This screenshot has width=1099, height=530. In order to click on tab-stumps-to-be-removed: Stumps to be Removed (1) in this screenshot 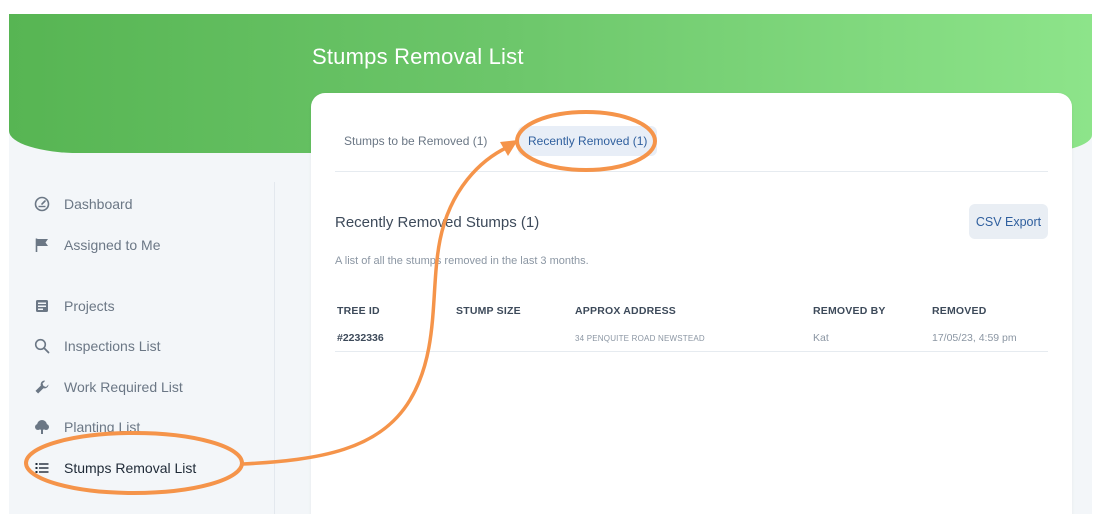, I will do `click(415, 141)`.